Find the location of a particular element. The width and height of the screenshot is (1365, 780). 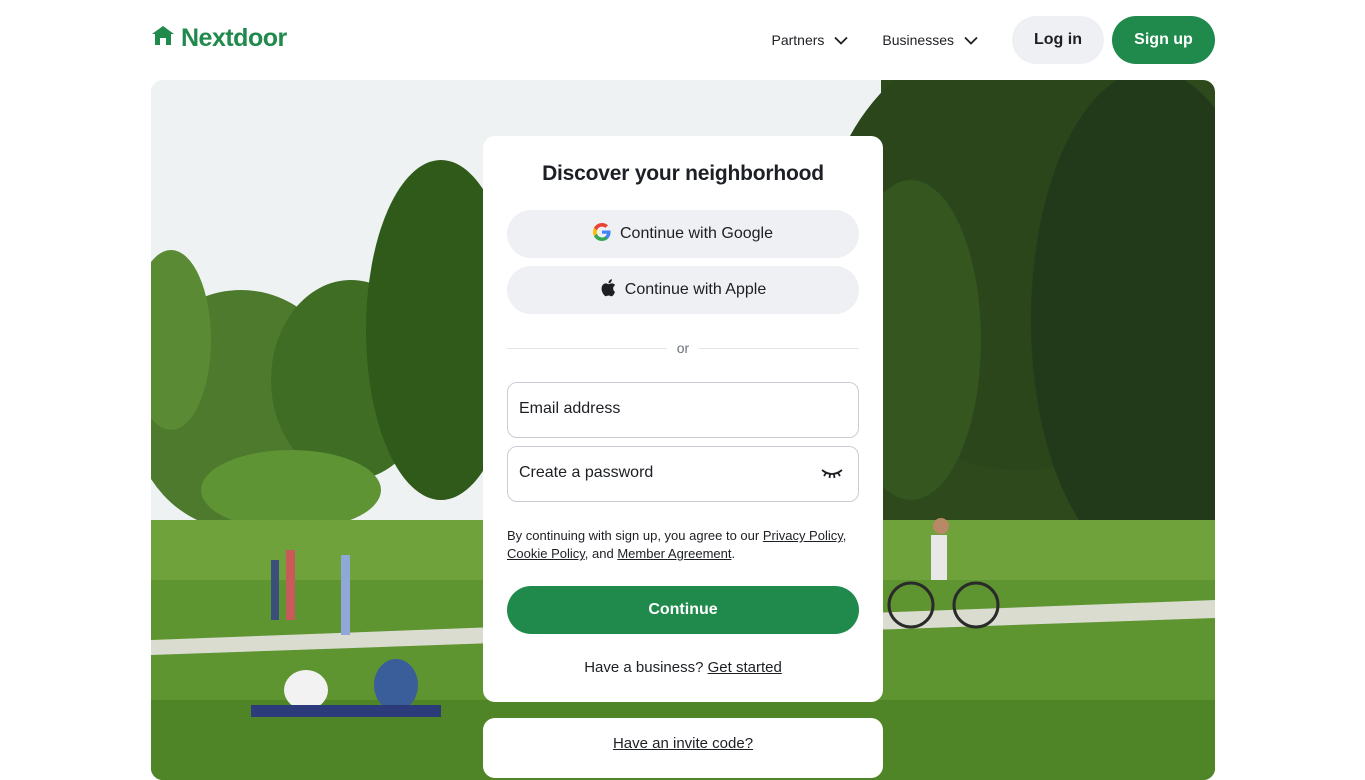

privacy-policy-link: Privacy Policy is located at coordinates (803, 535).